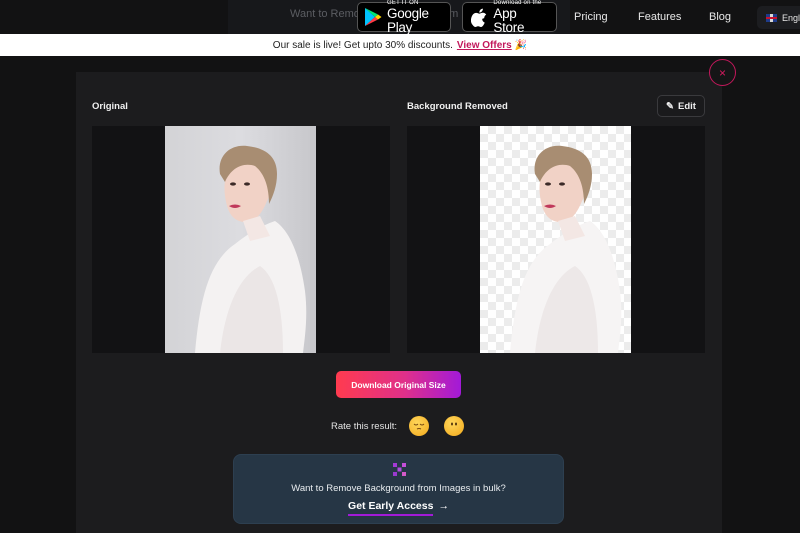  What do you see at coordinates (566, 249) in the screenshot?
I see `woman-cutout-illustration` at bounding box center [566, 249].